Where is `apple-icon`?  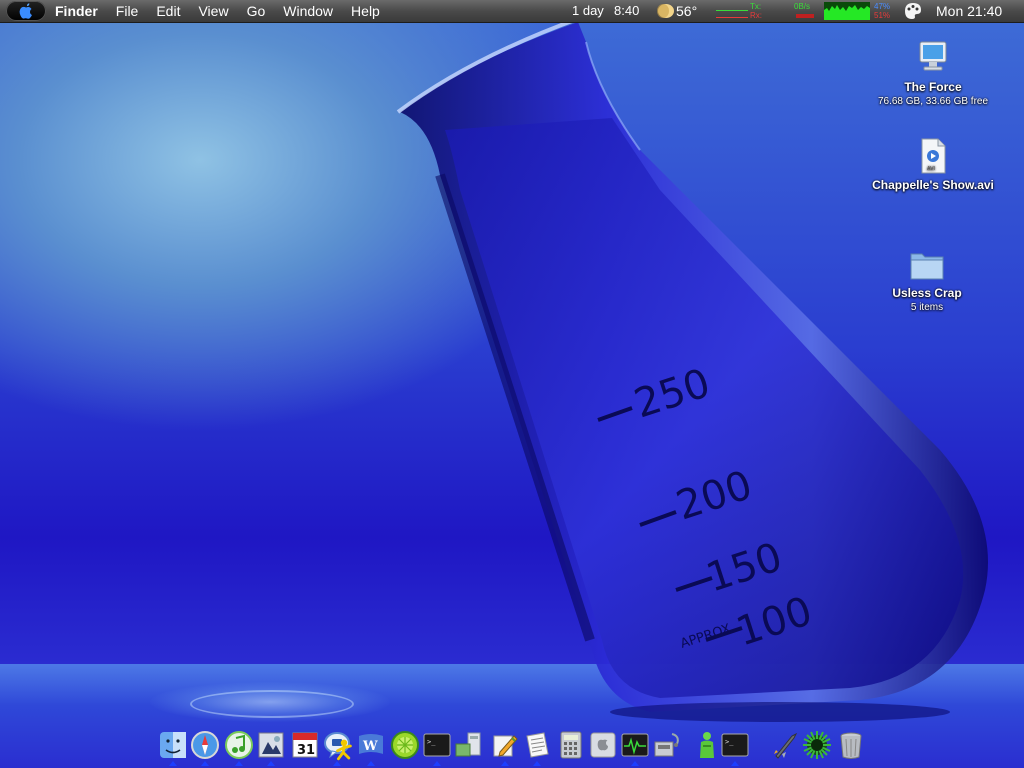
apple-icon is located at coordinates (25, 11).